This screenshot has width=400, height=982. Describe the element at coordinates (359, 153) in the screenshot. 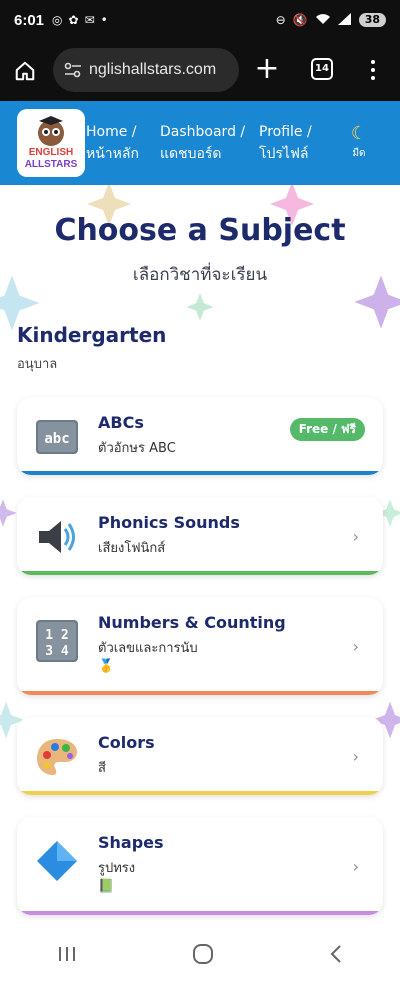

I see `dark-mode-label: มืด` at that location.